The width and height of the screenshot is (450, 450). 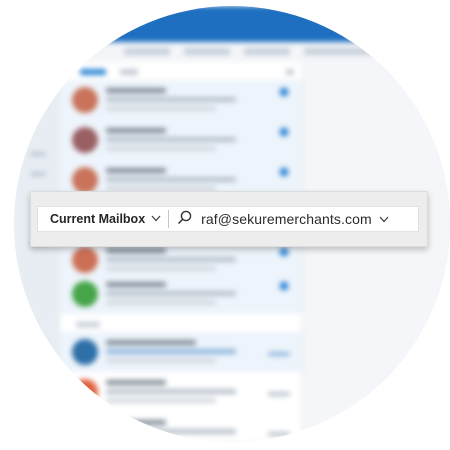 I want to click on search-icon, so click(x=184, y=220).